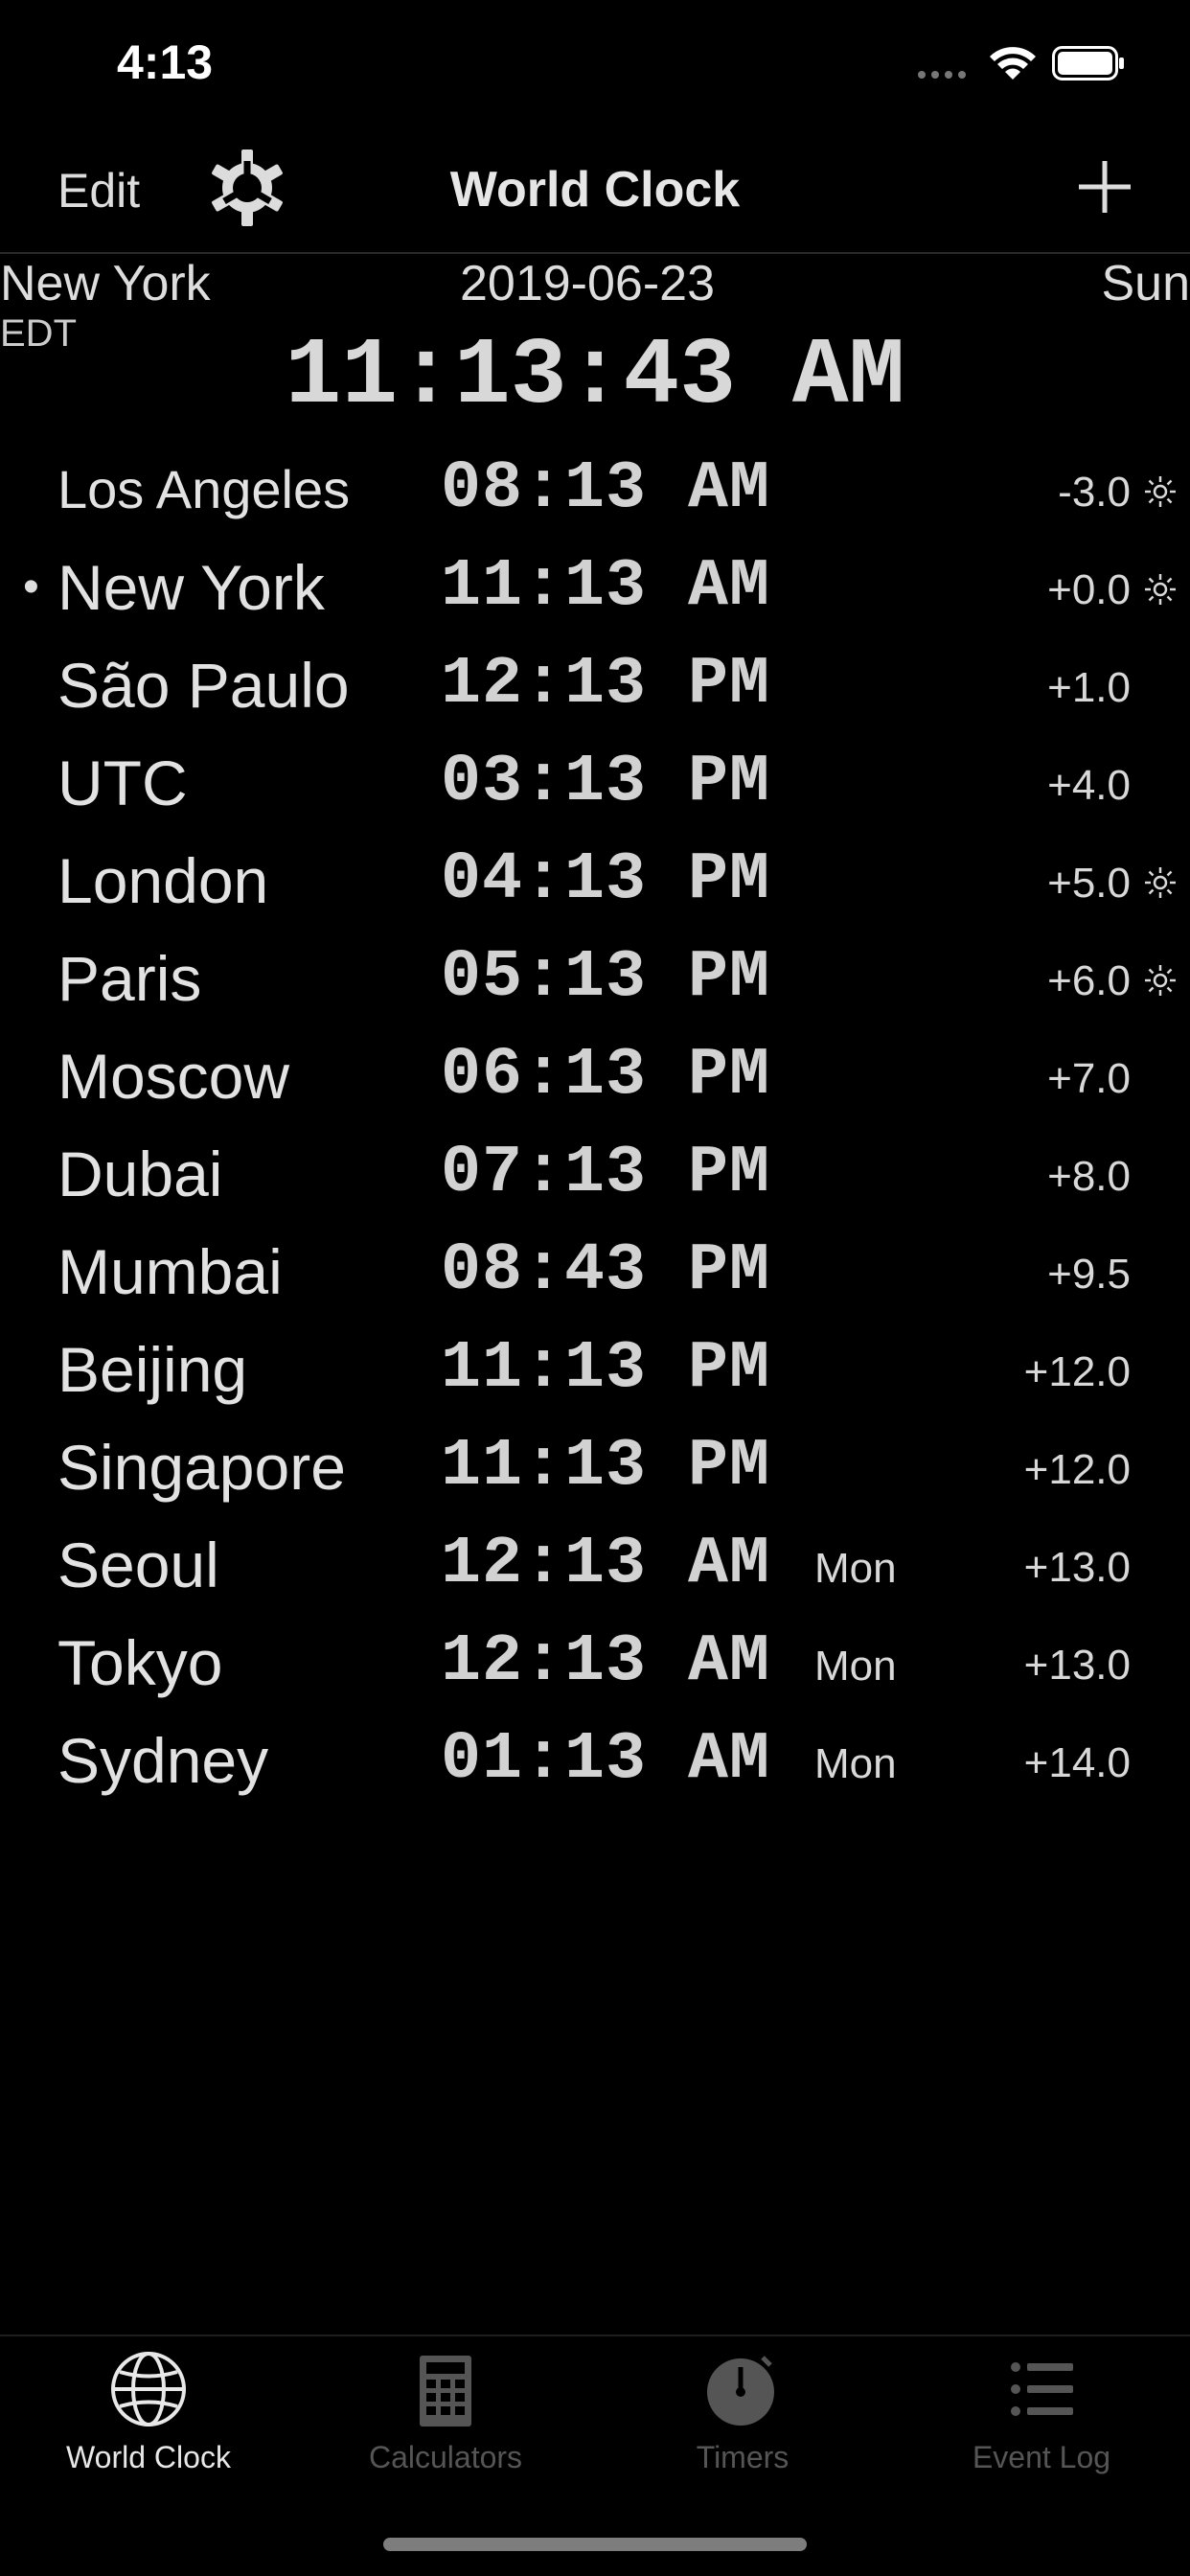  I want to click on city-row: Los Angeles 08:13 AM -3.0, so click(595, 490).